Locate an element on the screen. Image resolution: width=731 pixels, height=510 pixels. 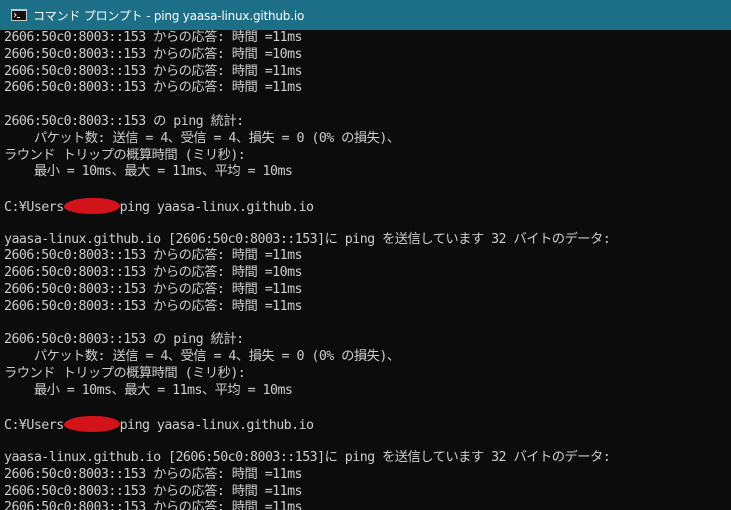
cmd-icon is located at coordinates (19, 15).